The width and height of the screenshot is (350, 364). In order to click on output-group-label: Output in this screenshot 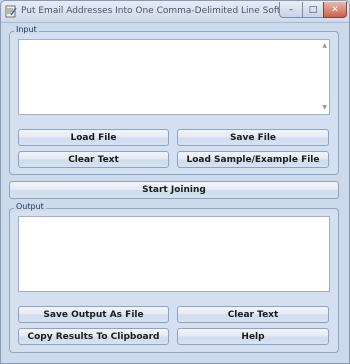, I will do `click(30, 206)`.